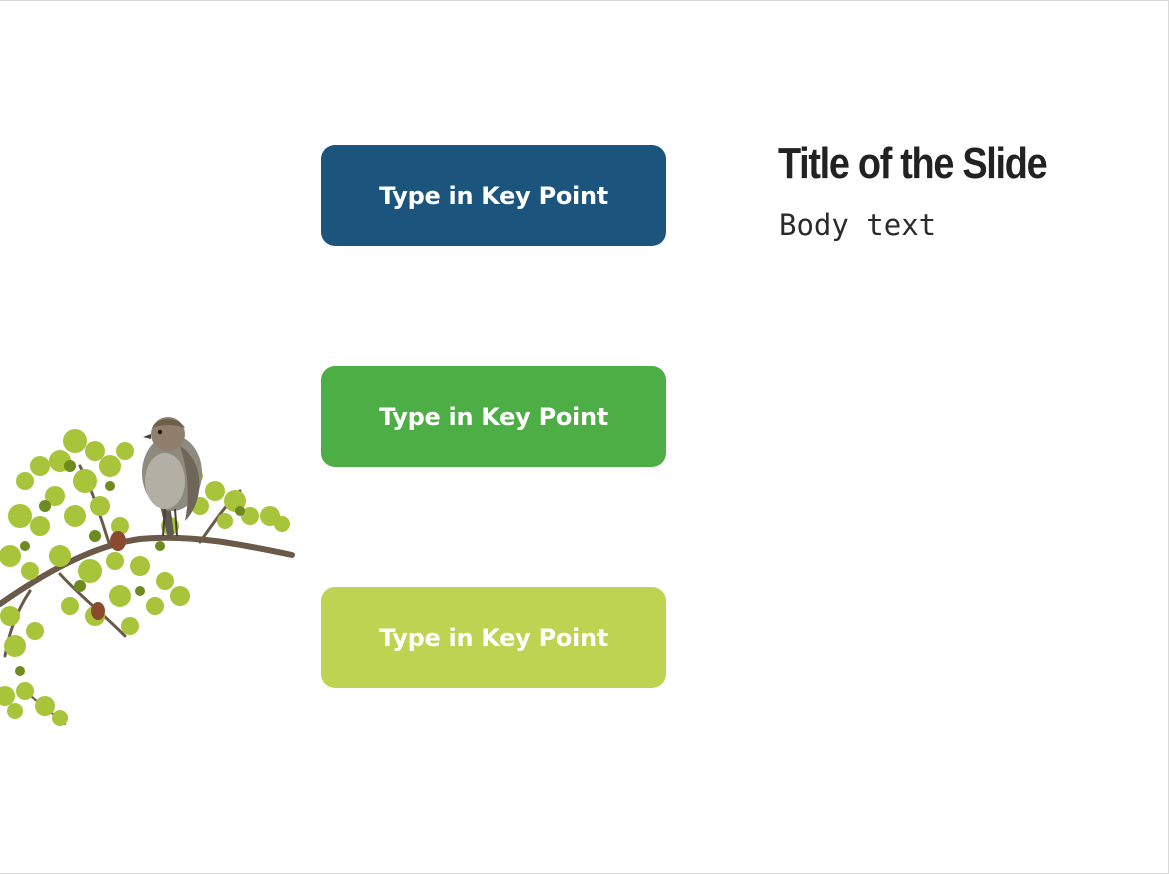  I want to click on slide-body-text: Body text, so click(857, 225).